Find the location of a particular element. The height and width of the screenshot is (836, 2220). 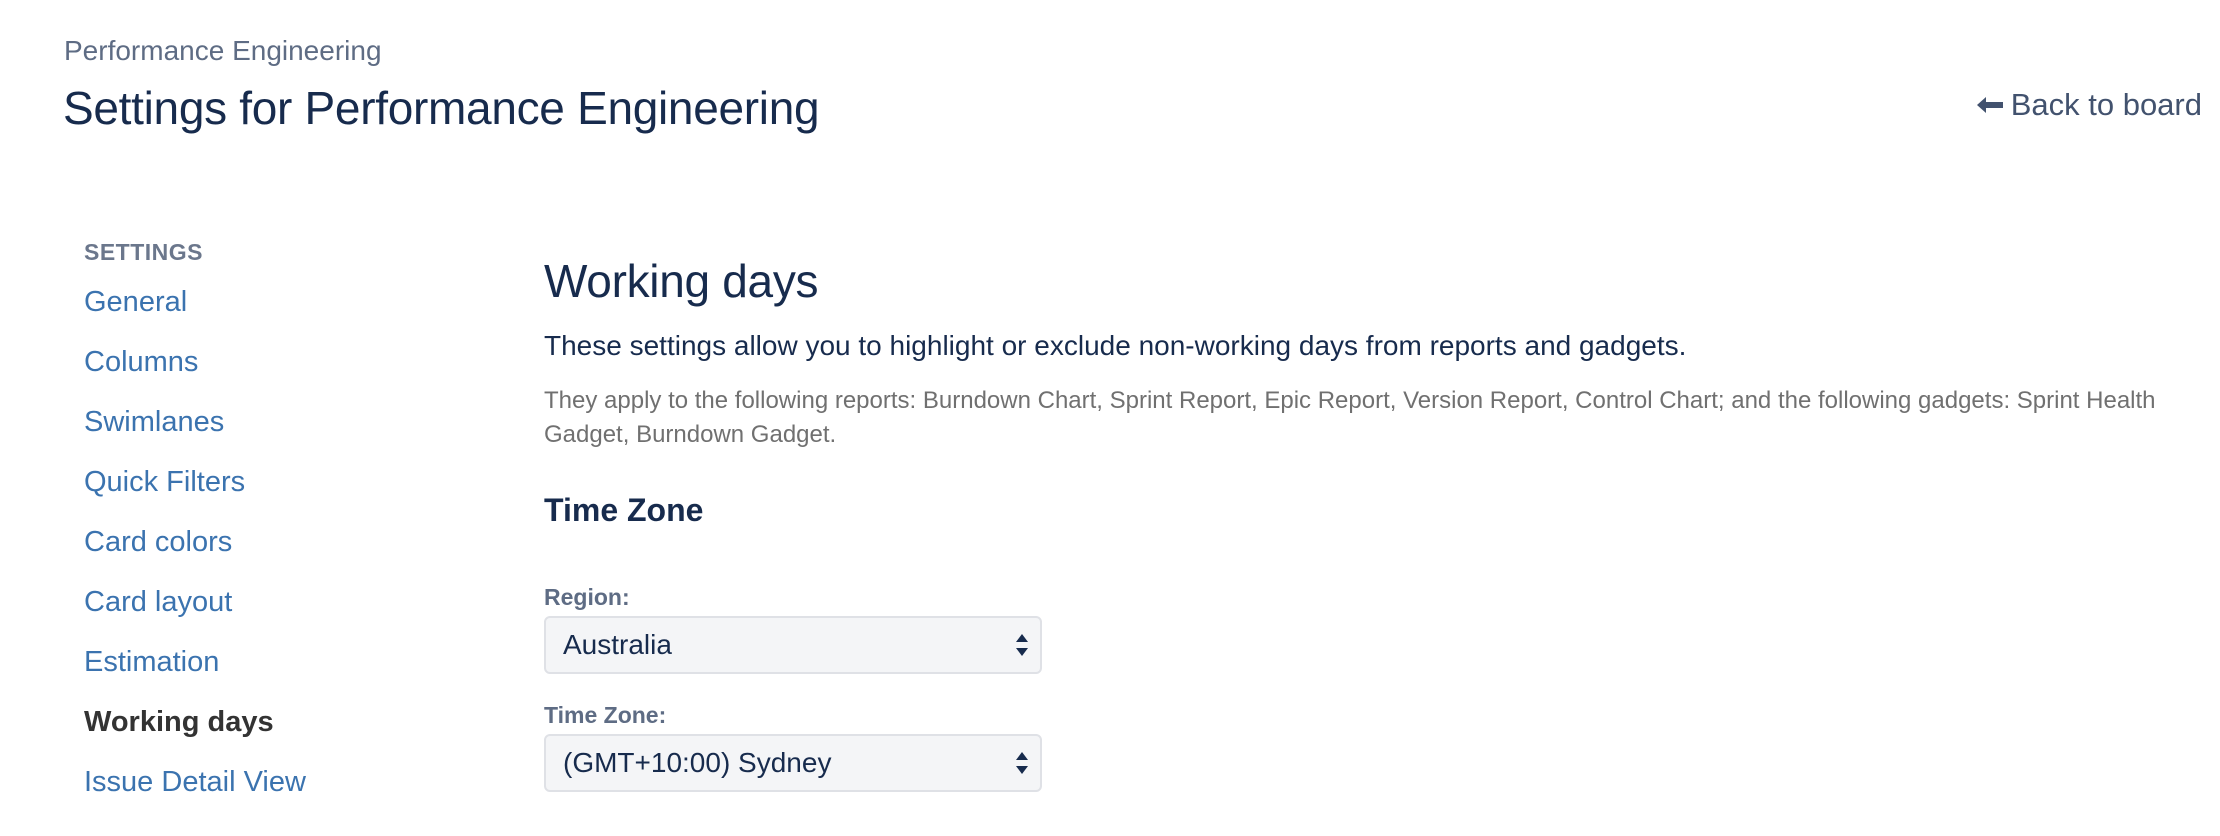

back-to-board-label: Back to board is located at coordinates (2106, 104).